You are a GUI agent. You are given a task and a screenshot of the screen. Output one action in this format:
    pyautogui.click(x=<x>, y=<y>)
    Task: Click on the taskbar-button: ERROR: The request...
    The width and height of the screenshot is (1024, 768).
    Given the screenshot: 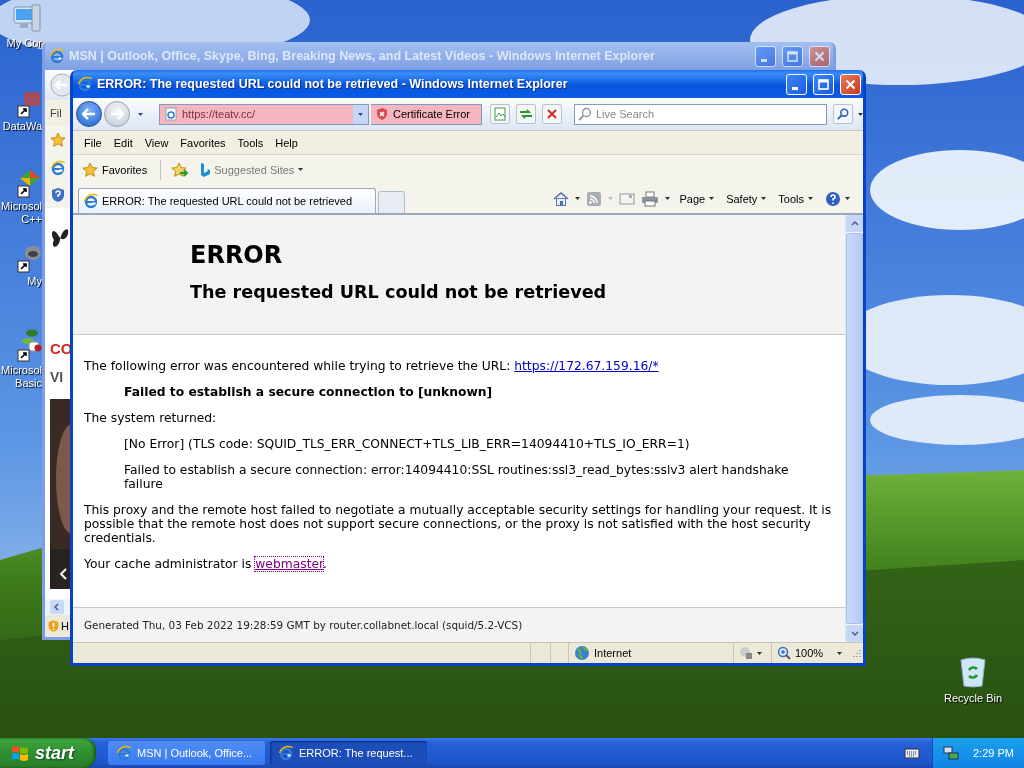 What is the action you would take?
    pyautogui.click(x=348, y=753)
    